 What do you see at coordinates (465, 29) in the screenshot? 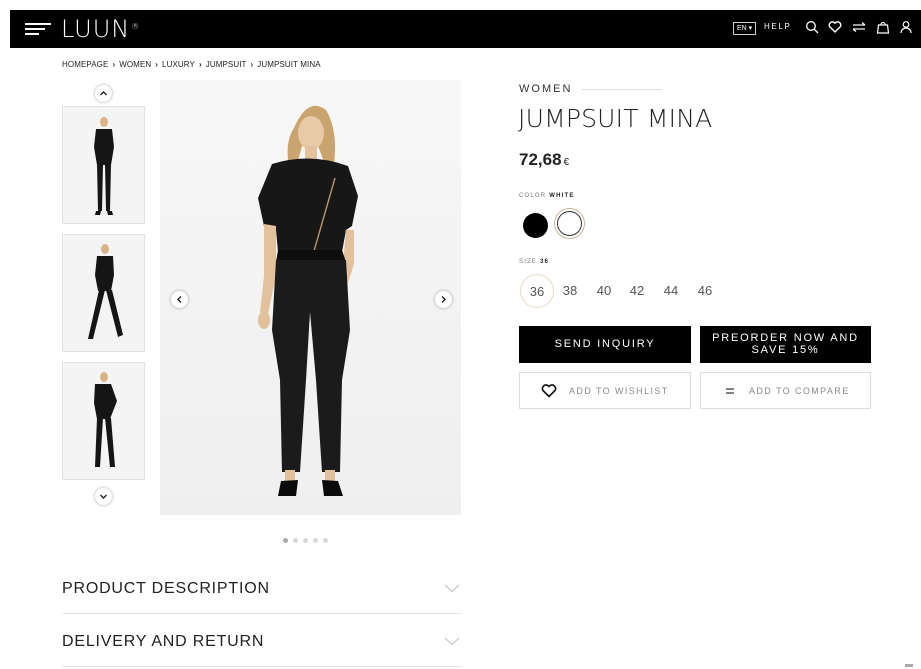
I see `header-bar: LUUN® EN ▾ HELP` at bounding box center [465, 29].